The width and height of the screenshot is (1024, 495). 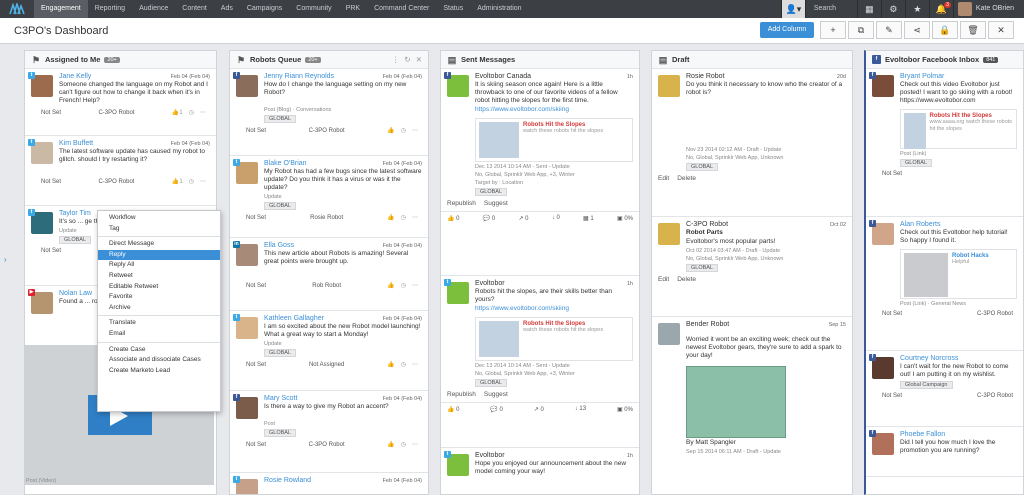 I want to click on menu-item-favorite: Favorite, so click(x=159, y=297).